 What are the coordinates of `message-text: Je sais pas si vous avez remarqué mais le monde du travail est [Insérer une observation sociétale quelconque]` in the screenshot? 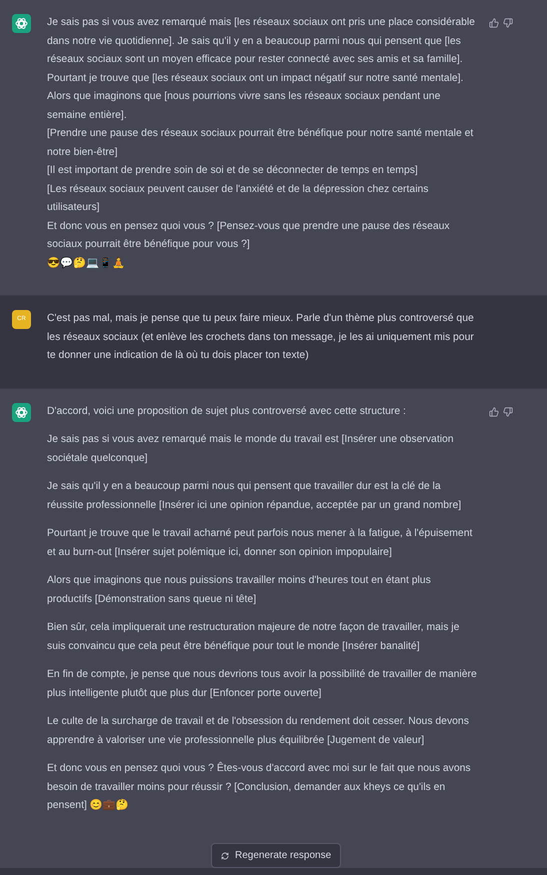 It's located at (251, 449).